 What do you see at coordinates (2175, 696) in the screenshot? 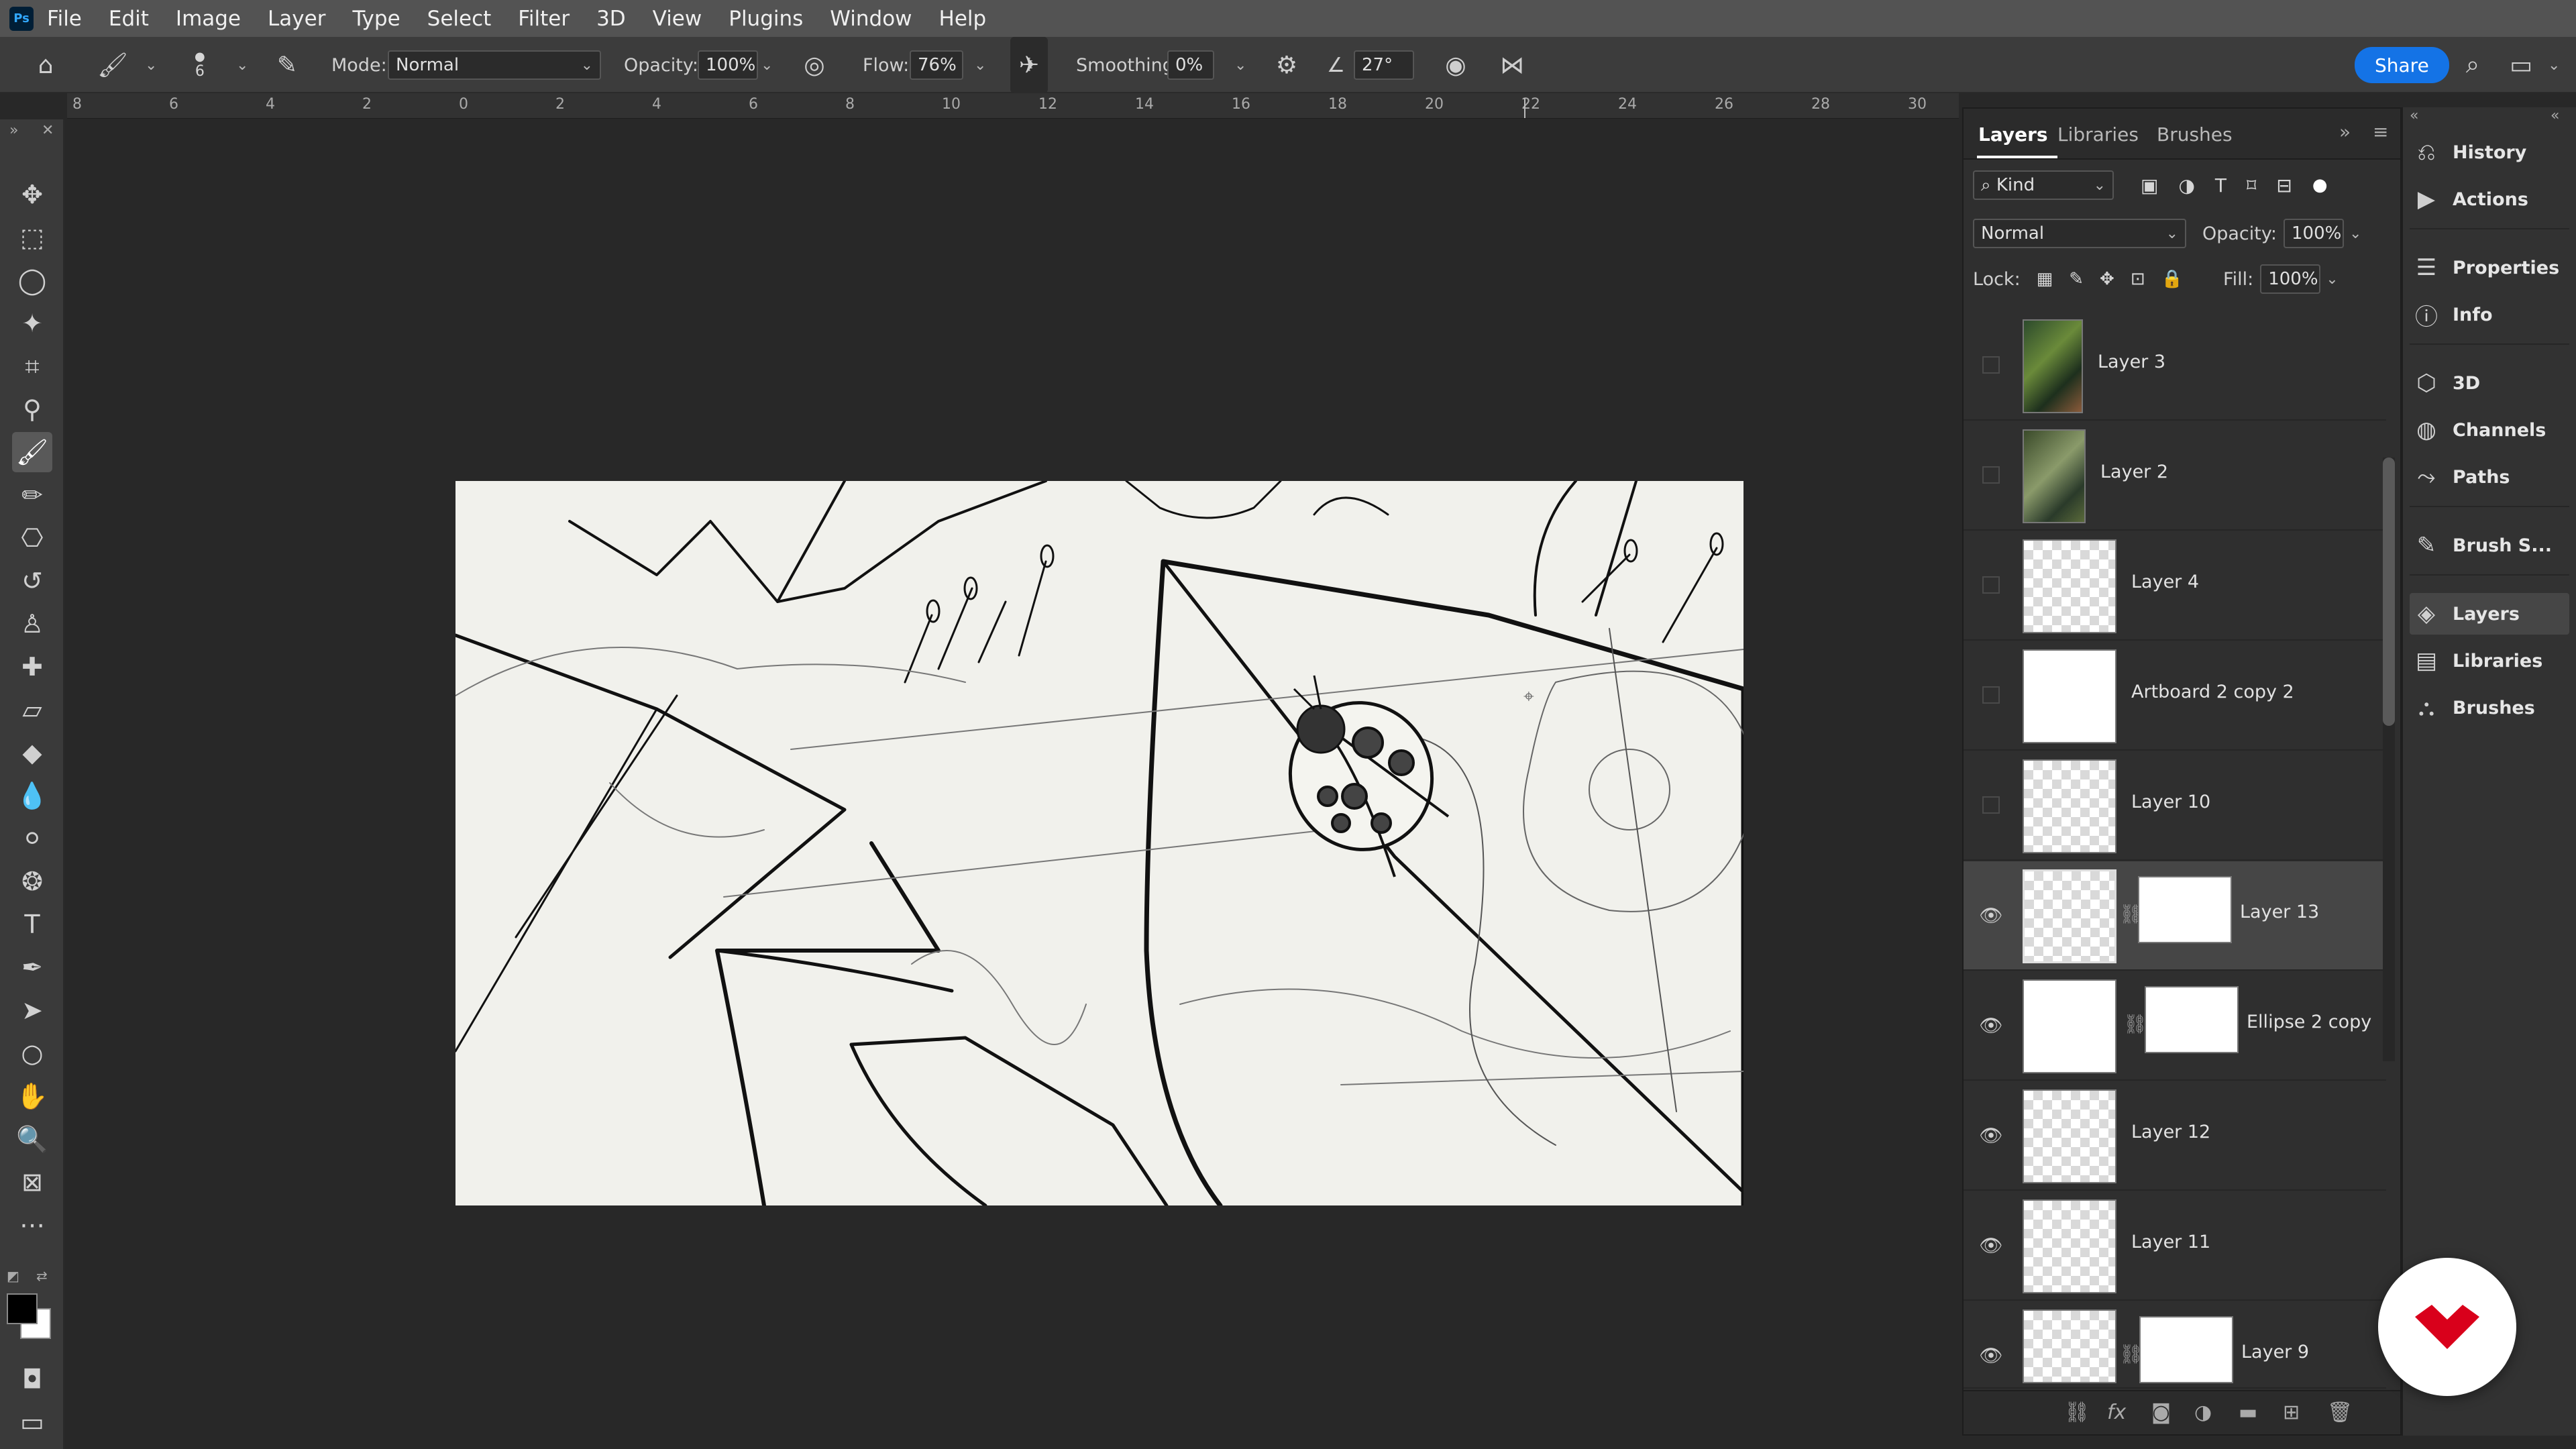
I see `layer-row: Artboard 2 copy 2` at bounding box center [2175, 696].